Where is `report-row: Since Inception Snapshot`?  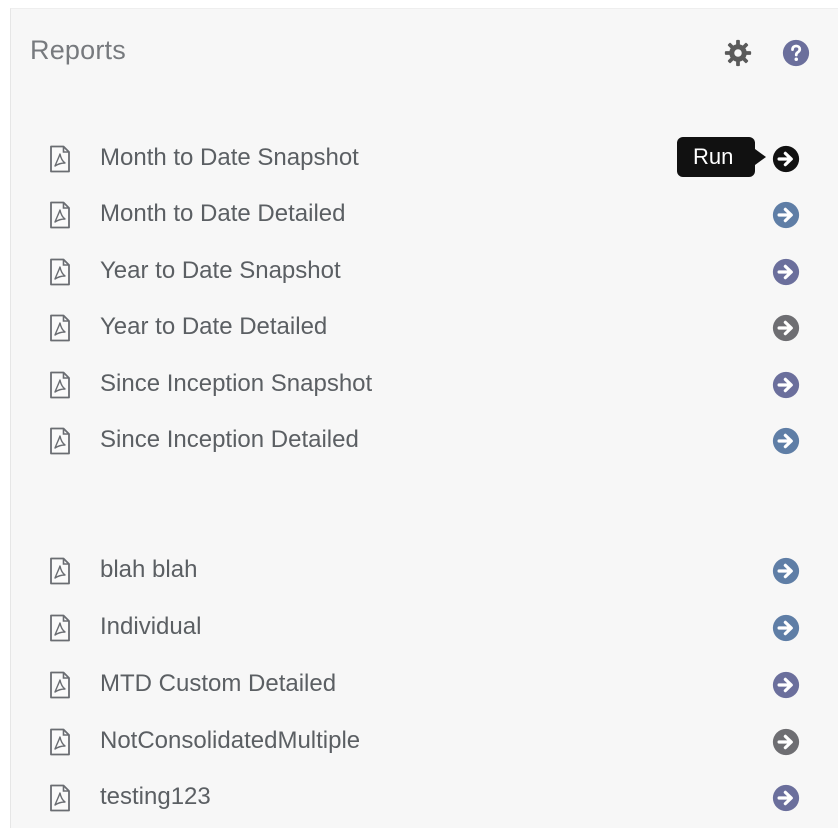 report-row: Since Inception Snapshot is located at coordinates (424, 385).